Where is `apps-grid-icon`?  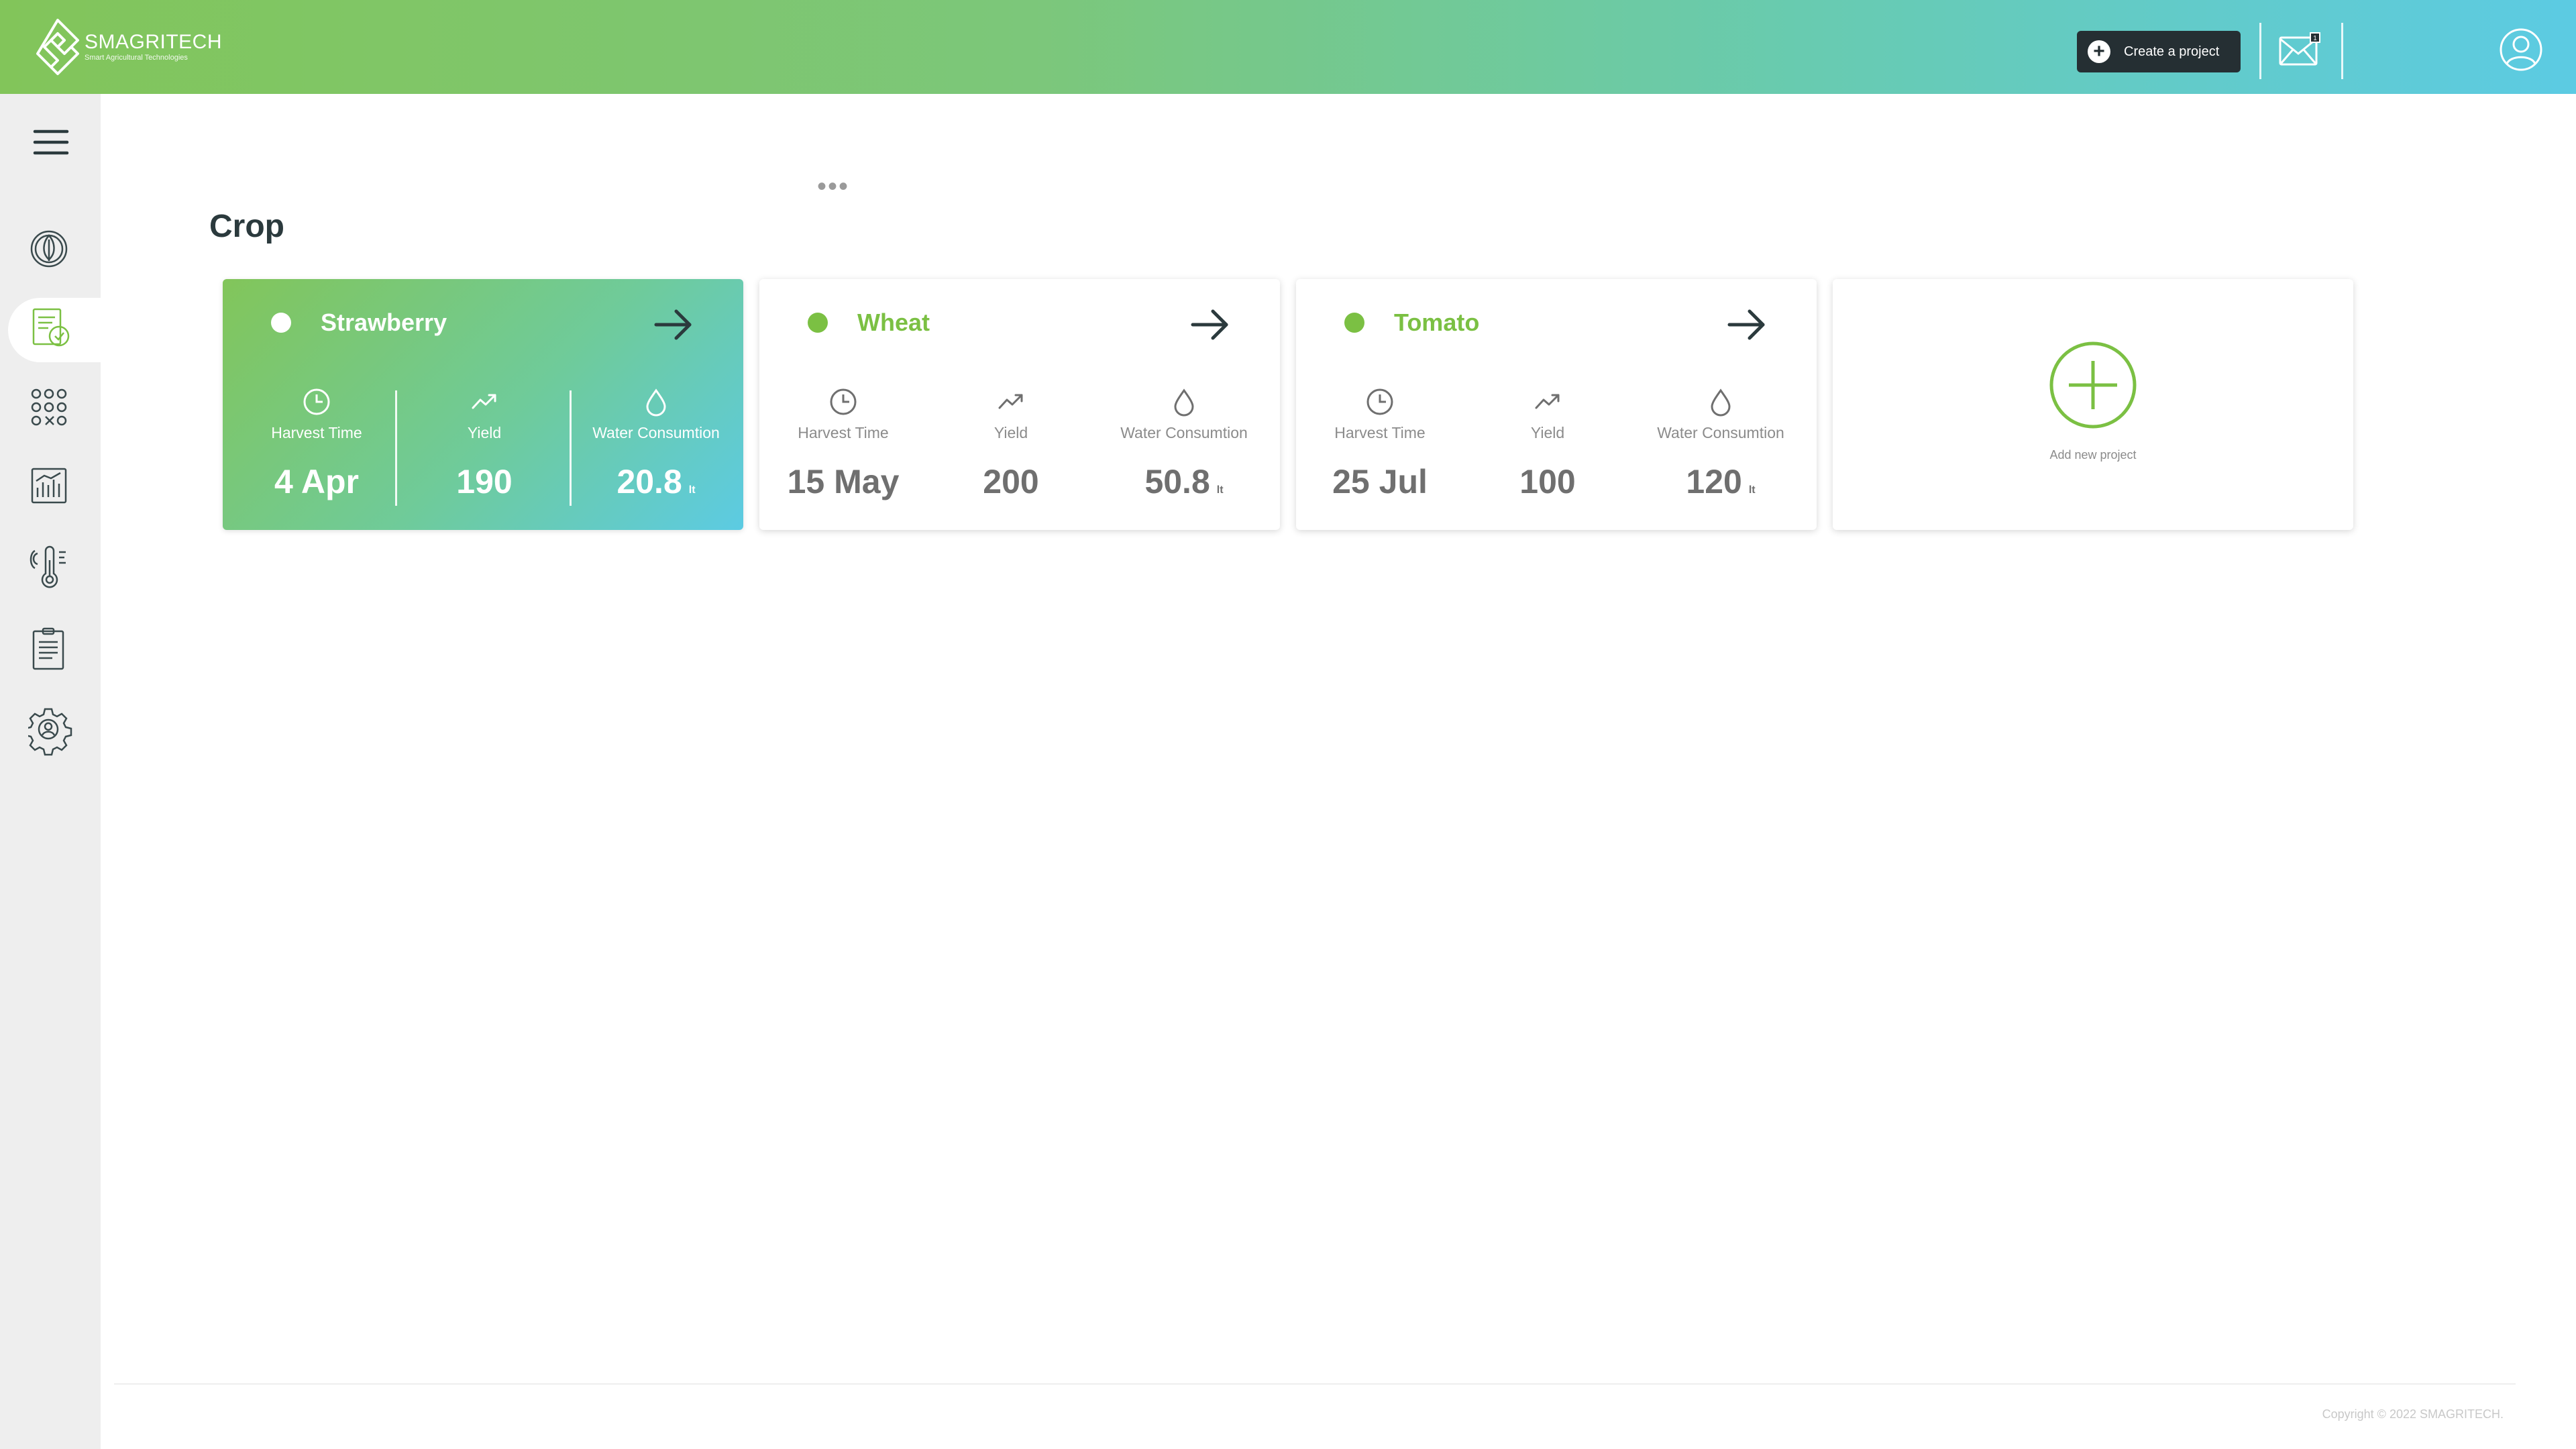
apps-grid-icon is located at coordinates (49, 407).